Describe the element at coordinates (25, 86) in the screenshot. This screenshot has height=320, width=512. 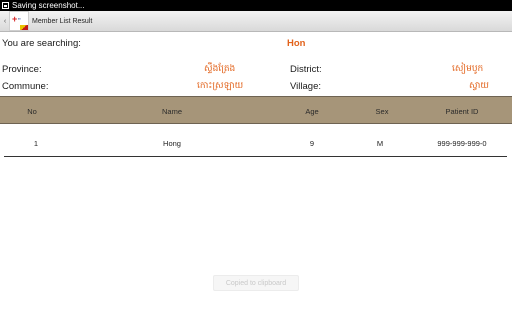
I see `commune-label: Commune:` at that location.